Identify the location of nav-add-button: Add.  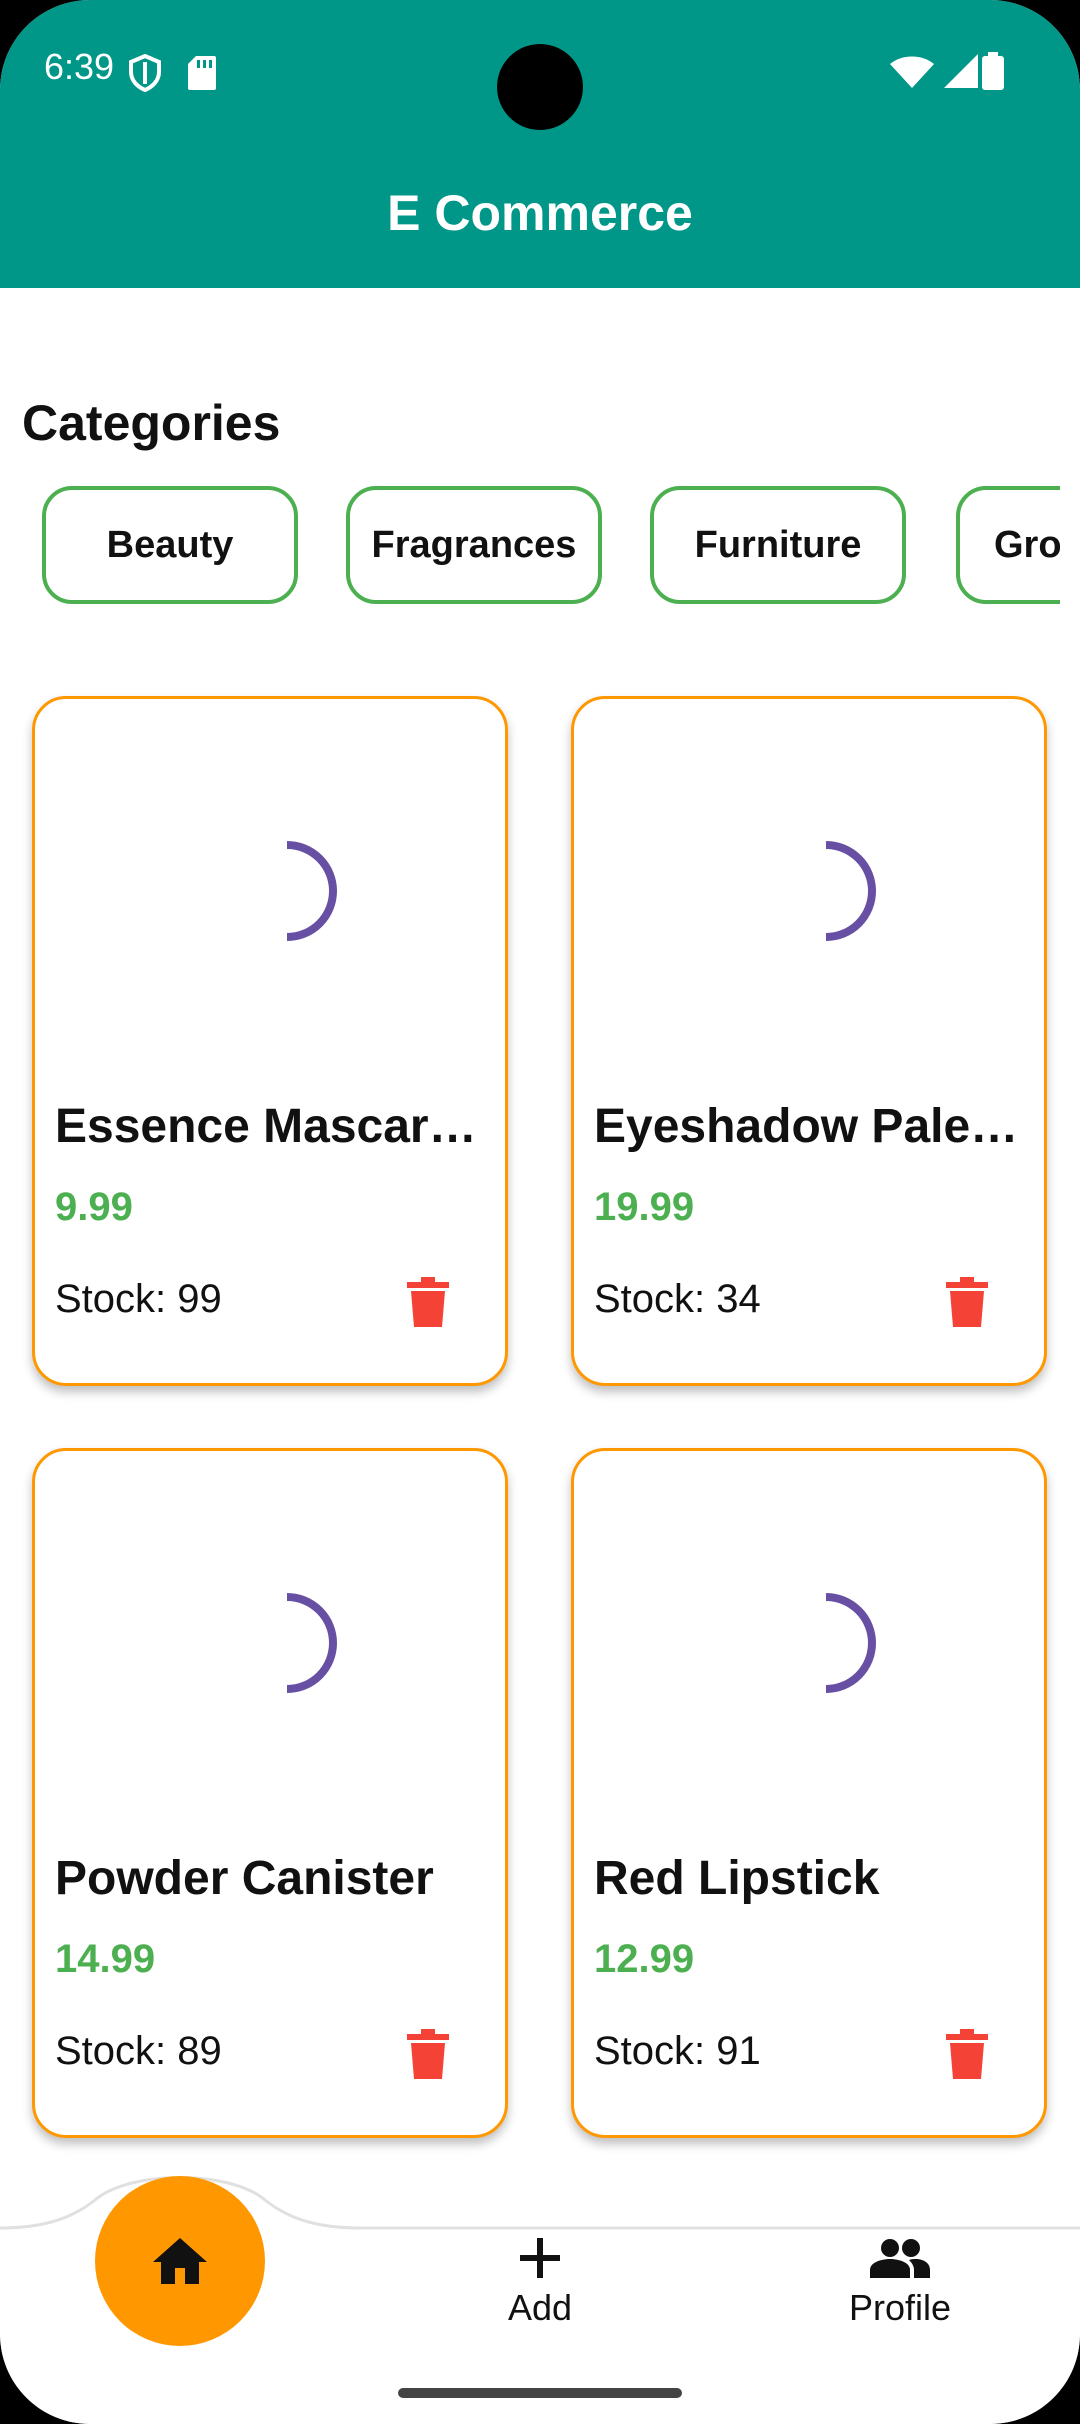
(540, 2283).